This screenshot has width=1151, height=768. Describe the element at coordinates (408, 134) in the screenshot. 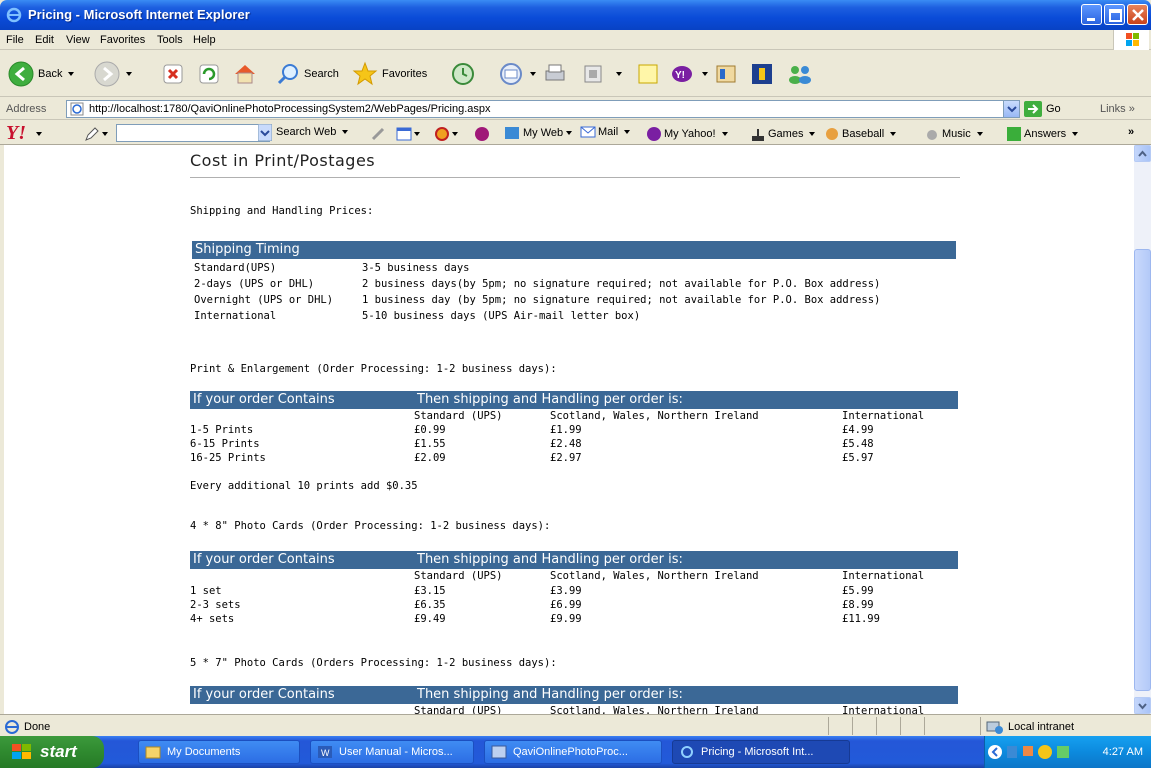

I see `yahoo-window-button` at that location.